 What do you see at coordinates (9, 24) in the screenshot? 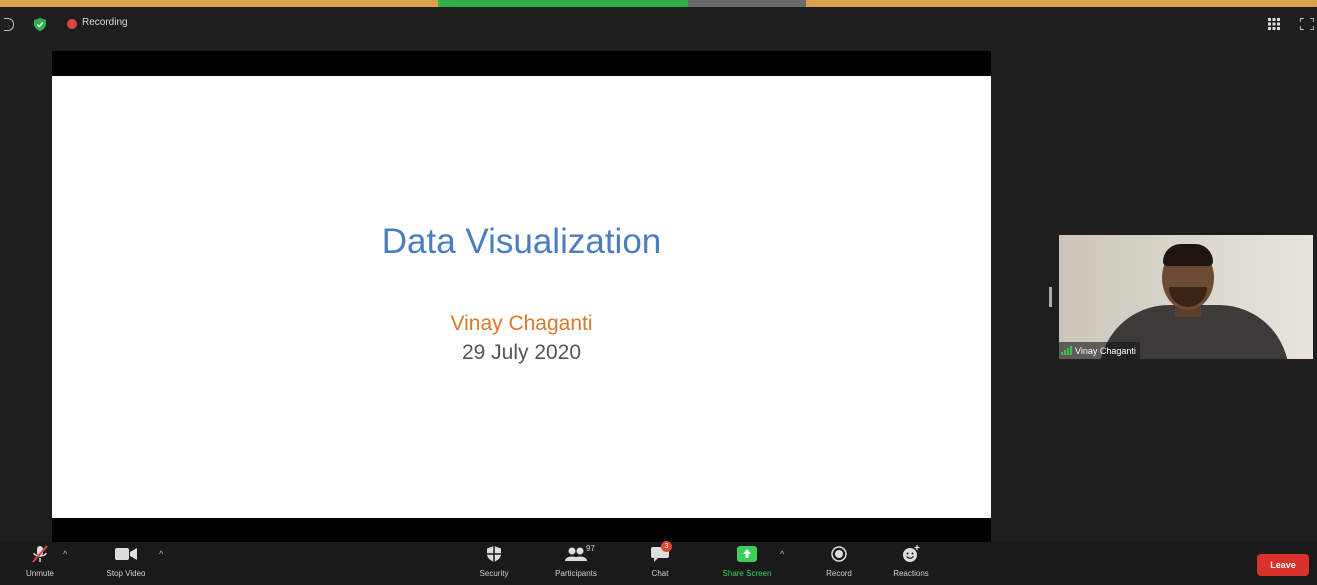
I see `info-icon` at bounding box center [9, 24].